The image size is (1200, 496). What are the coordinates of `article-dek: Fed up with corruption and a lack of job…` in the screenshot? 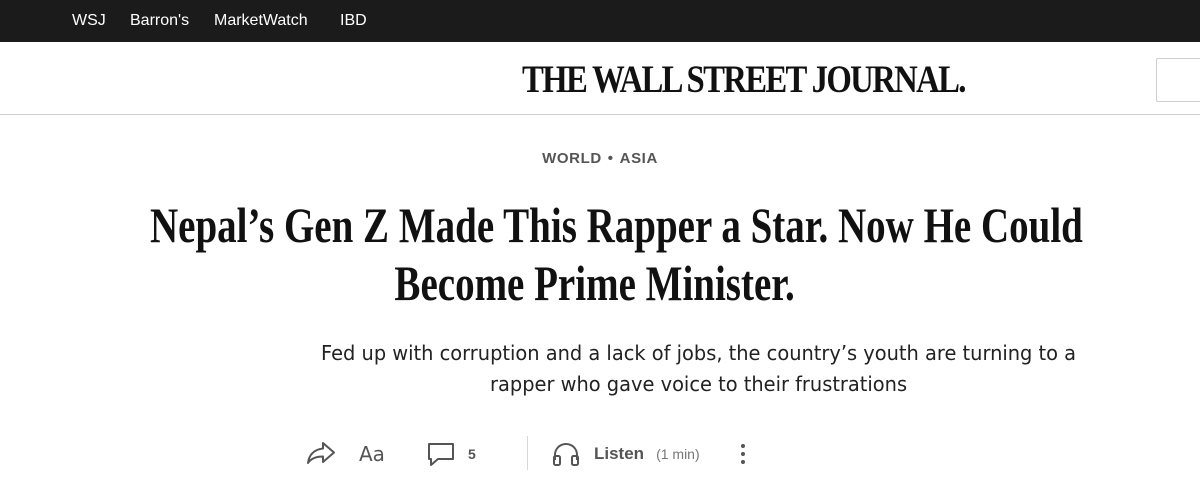 It's located at (698, 369).